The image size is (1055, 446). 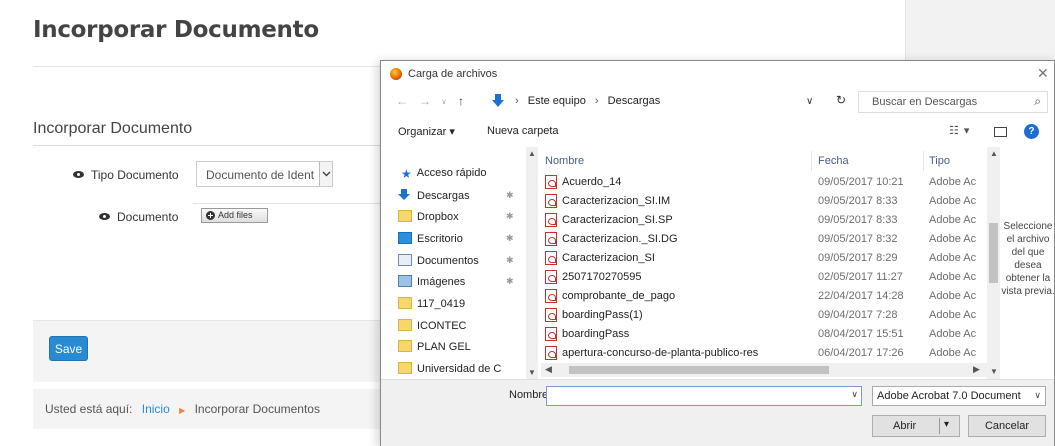 What do you see at coordinates (939, 161) in the screenshot?
I see `column-header-type: Tipo` at bounding box center [939, 161].